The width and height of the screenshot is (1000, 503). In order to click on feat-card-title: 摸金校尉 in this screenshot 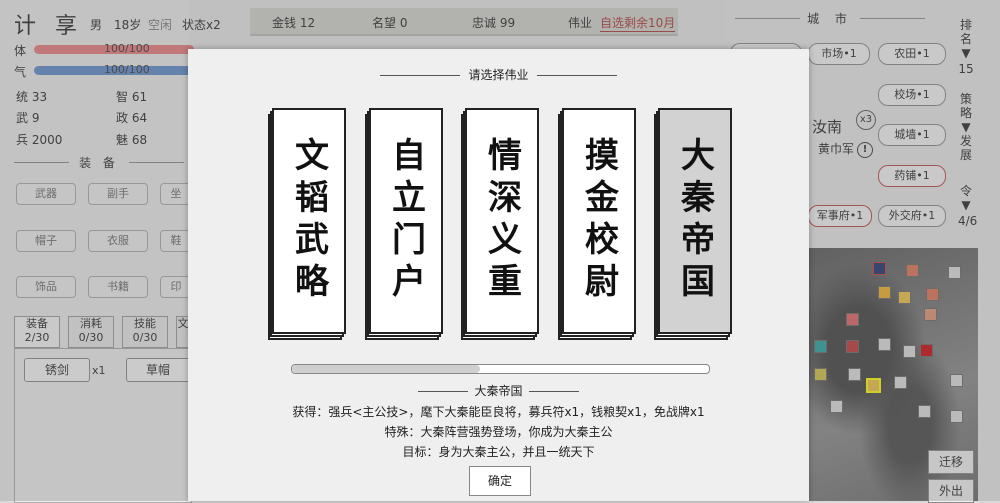, I will do `click(598, 221)`.